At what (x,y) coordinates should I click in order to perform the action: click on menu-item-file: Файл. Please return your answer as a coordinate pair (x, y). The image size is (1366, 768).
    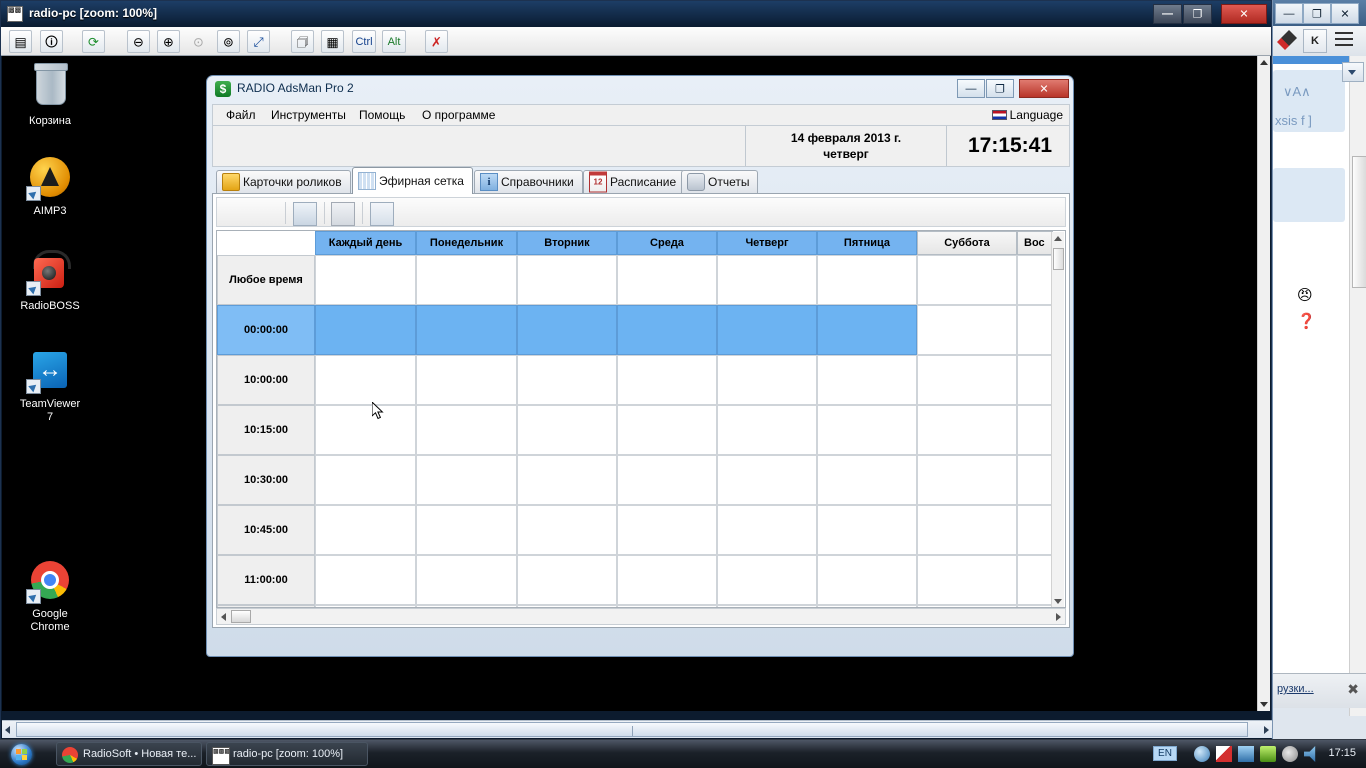
    Looking at the image, I should click on (241, 115).